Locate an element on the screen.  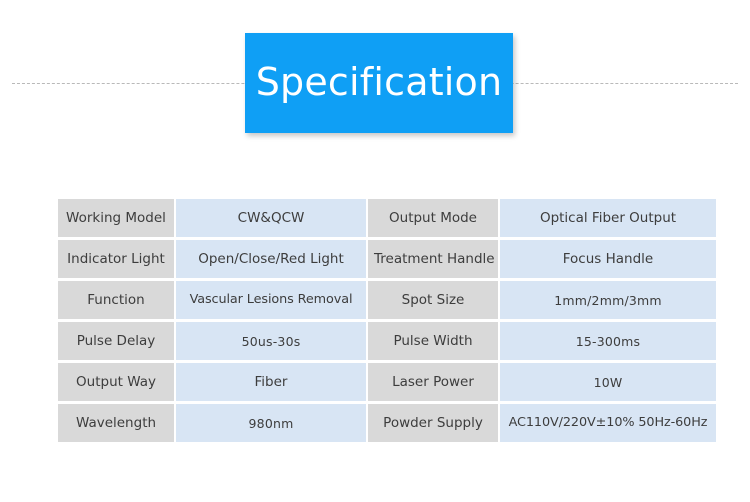
table-row: Output Way Fiber Laser Power 10W is located at coordinates (387, 382).